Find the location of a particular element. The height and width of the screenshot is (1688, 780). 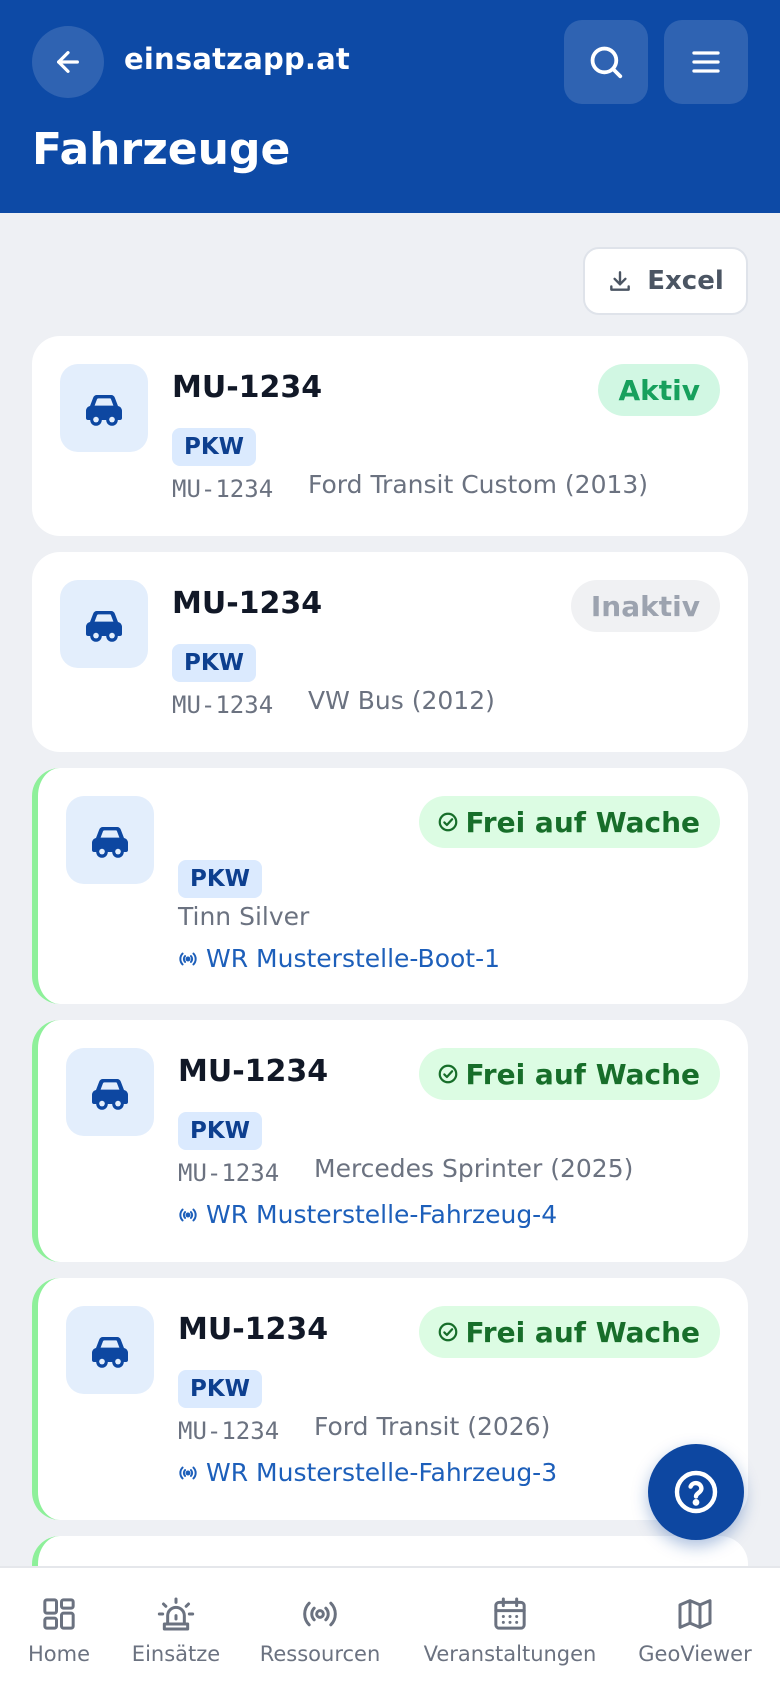

station-label: WR Musterstelle-Fahrzeug-3 is located at coordinates (382, 1472).